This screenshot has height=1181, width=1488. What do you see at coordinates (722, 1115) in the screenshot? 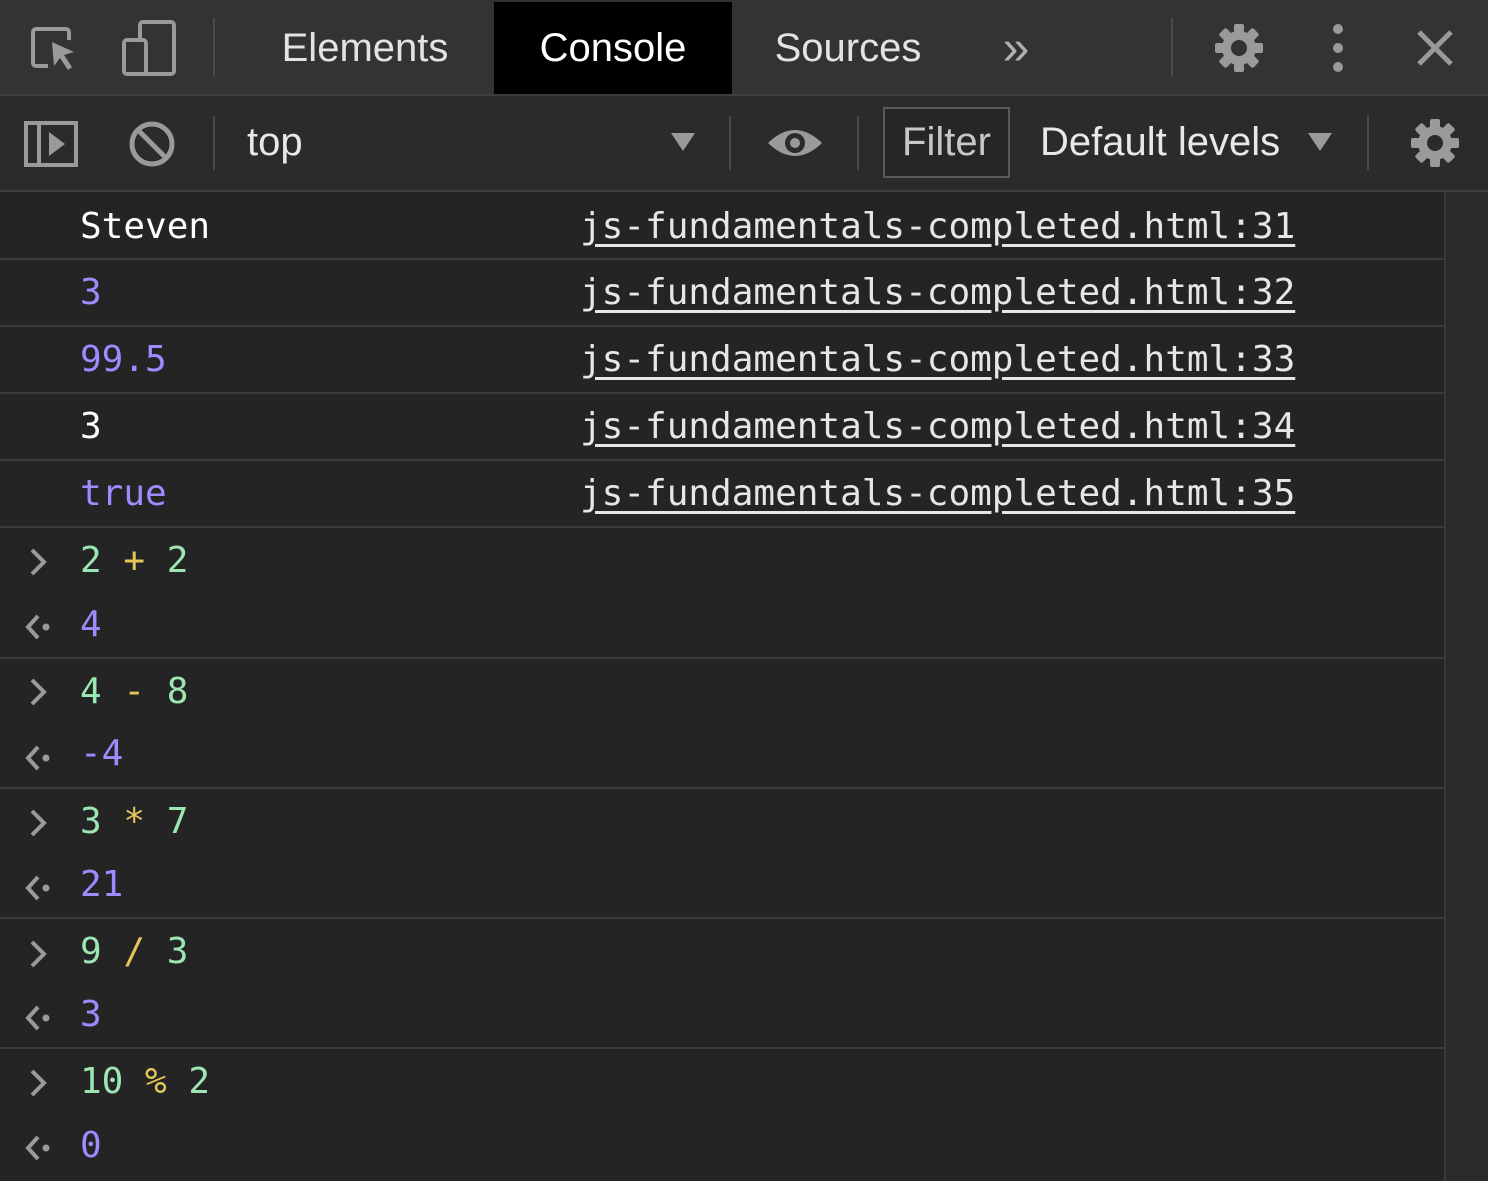
I see `evaluation-group: 10 % 2 0` at bounding box center [722, 1115].